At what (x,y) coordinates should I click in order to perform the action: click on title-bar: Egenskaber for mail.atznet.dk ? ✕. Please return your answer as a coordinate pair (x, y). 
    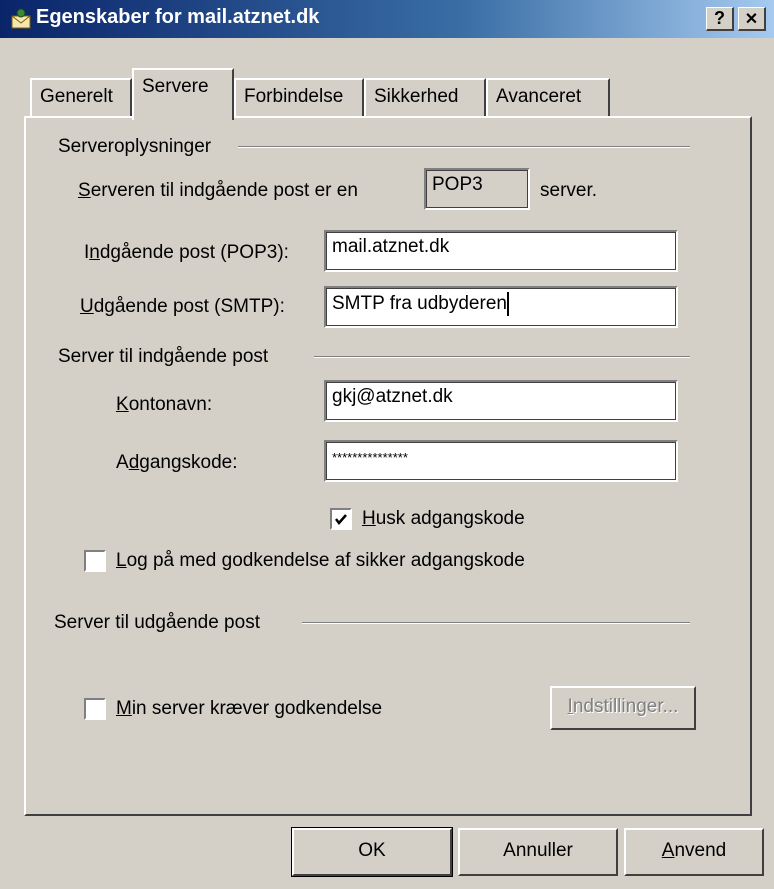
    Looking at the image, I should click on (387, 19).